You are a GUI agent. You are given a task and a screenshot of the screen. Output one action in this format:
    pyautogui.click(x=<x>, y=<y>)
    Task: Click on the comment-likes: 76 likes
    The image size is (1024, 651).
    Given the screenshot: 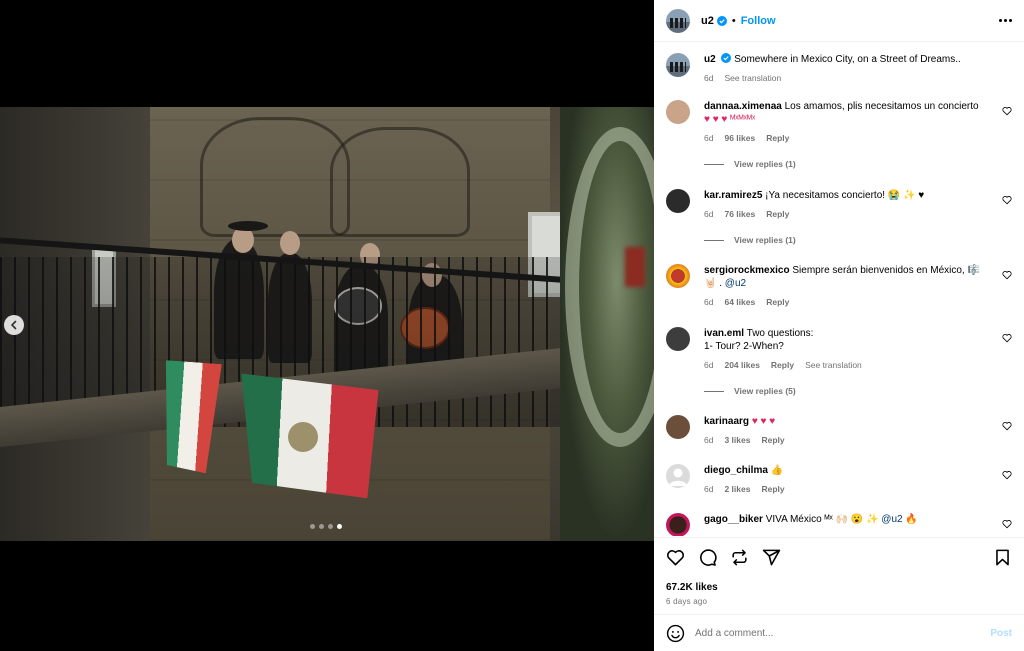 What is the action you would take?
    pyautogui.click(x=739, y=214)
    